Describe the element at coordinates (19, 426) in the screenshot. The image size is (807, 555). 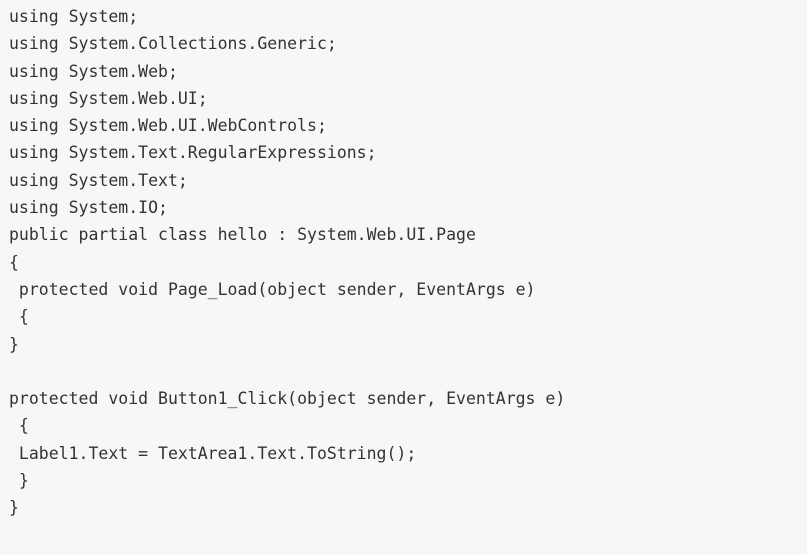
I see `code-line-16: {` at that location.